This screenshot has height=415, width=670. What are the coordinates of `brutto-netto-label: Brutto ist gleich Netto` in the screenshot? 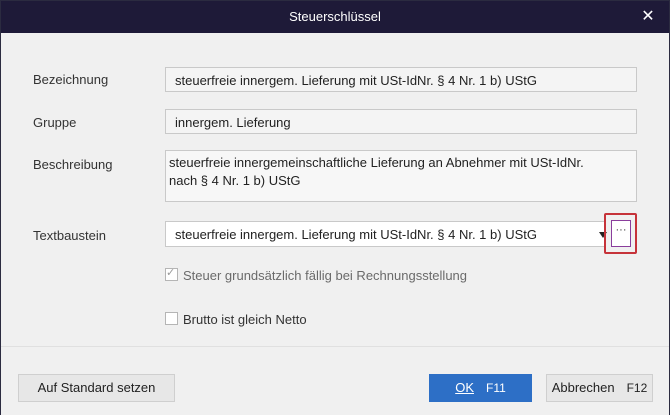 It's located at (245, 319).